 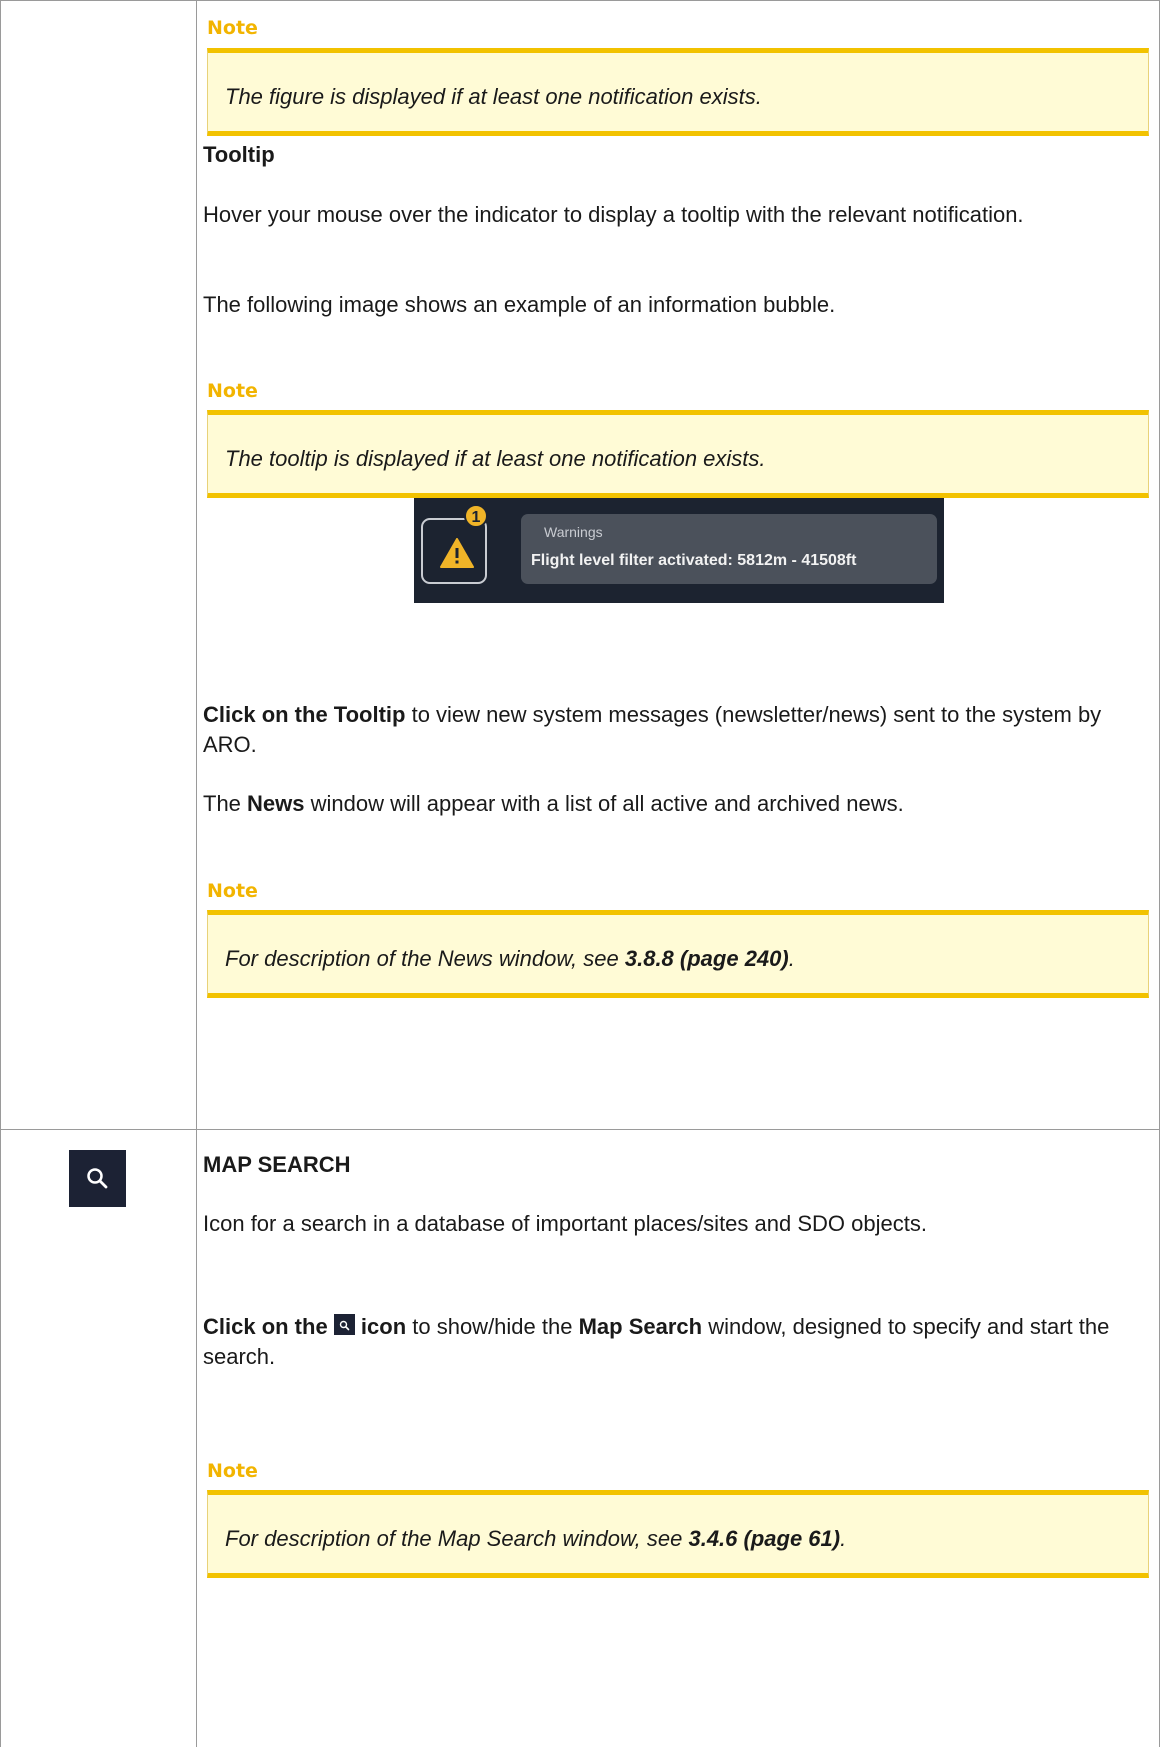 I want to click on text: For description of the News window, see, so click(x=425, y=958).